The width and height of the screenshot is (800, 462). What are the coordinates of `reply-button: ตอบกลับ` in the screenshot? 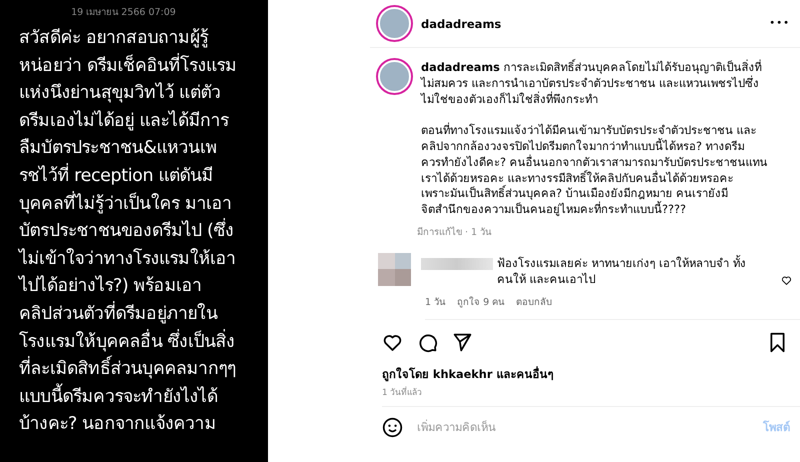 It's located at (534, 301).